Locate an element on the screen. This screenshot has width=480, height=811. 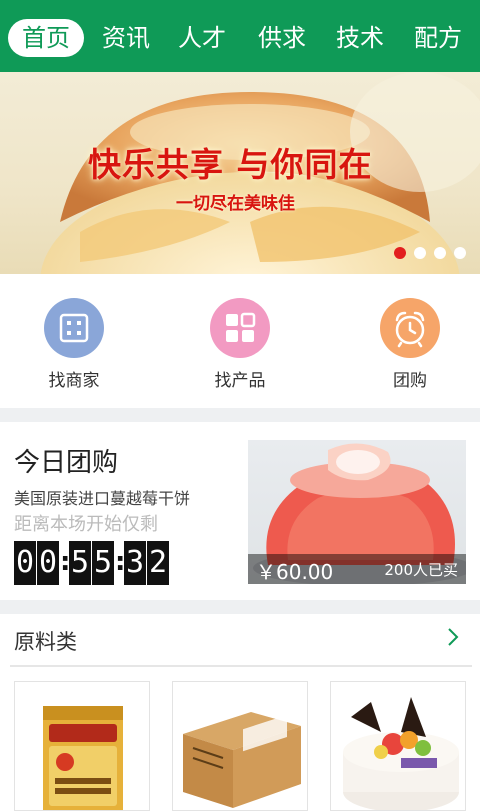
timer-digit: 2 is located at coordinates (158, 563).